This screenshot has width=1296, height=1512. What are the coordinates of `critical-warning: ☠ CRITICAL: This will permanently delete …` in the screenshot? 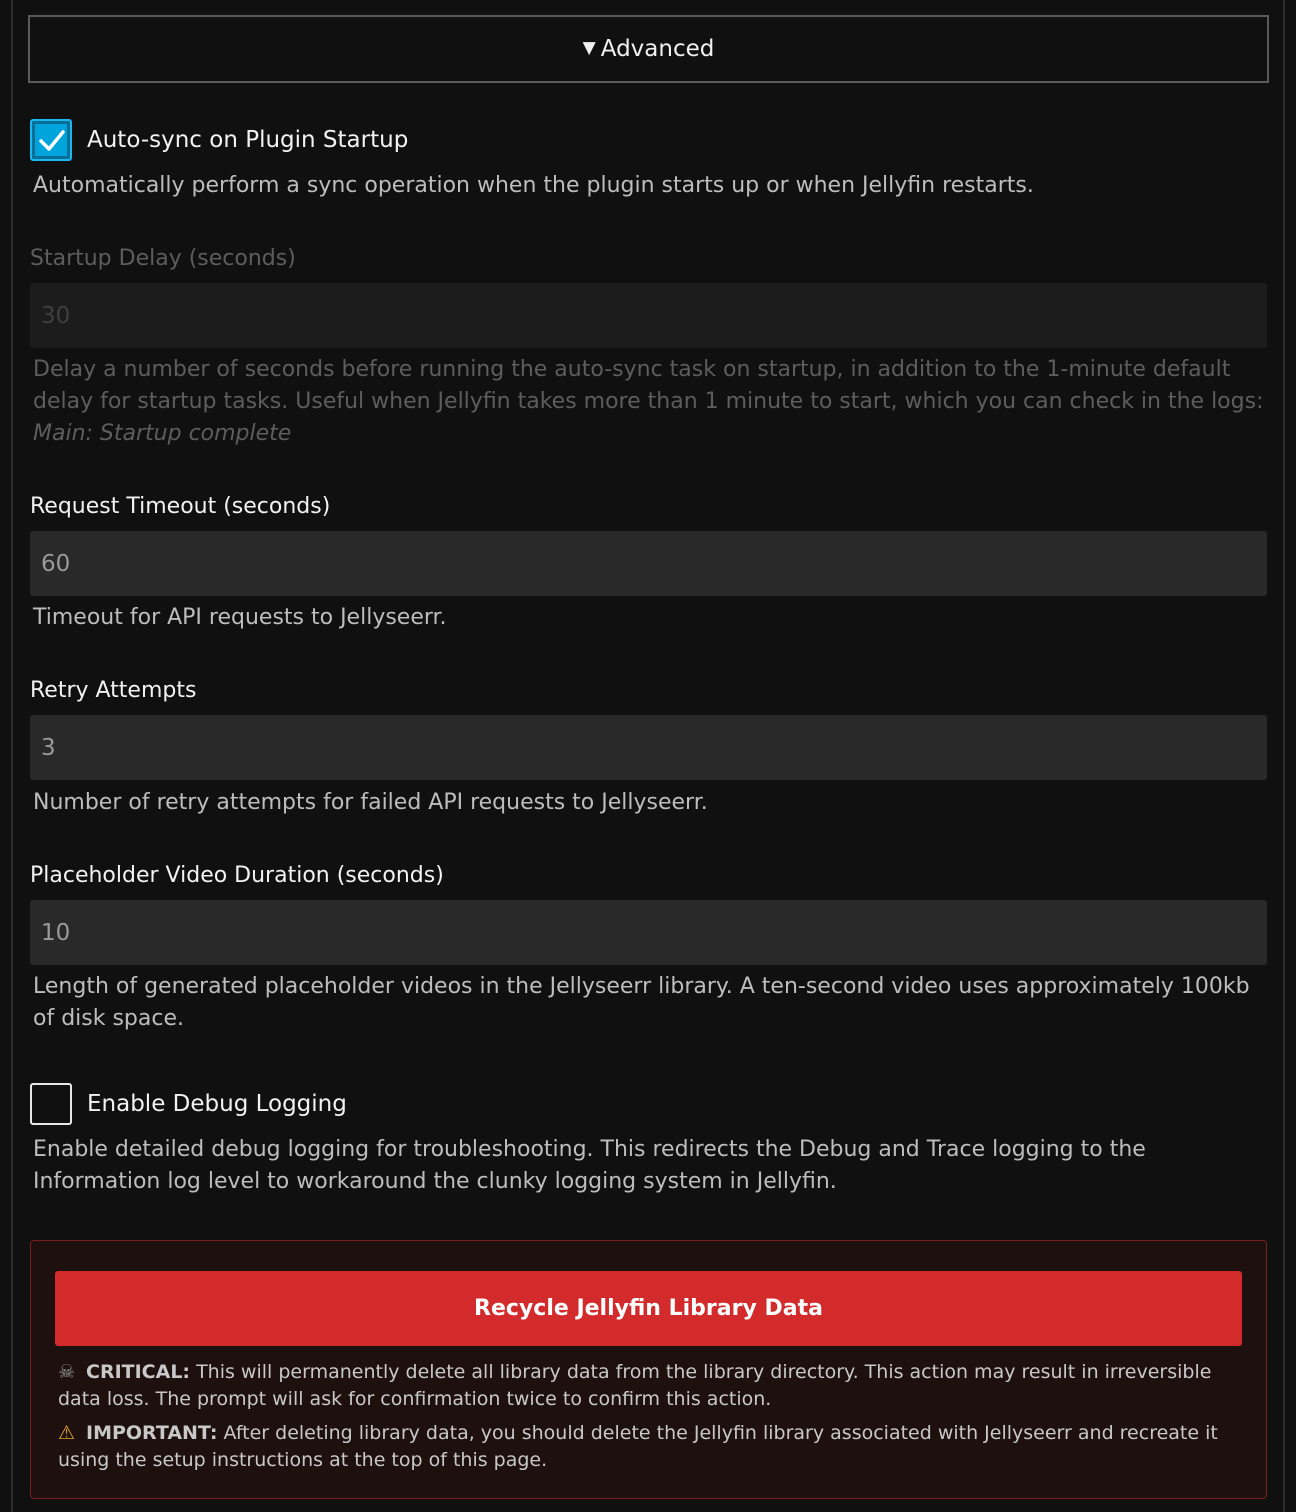 It's located at (638, 1386).